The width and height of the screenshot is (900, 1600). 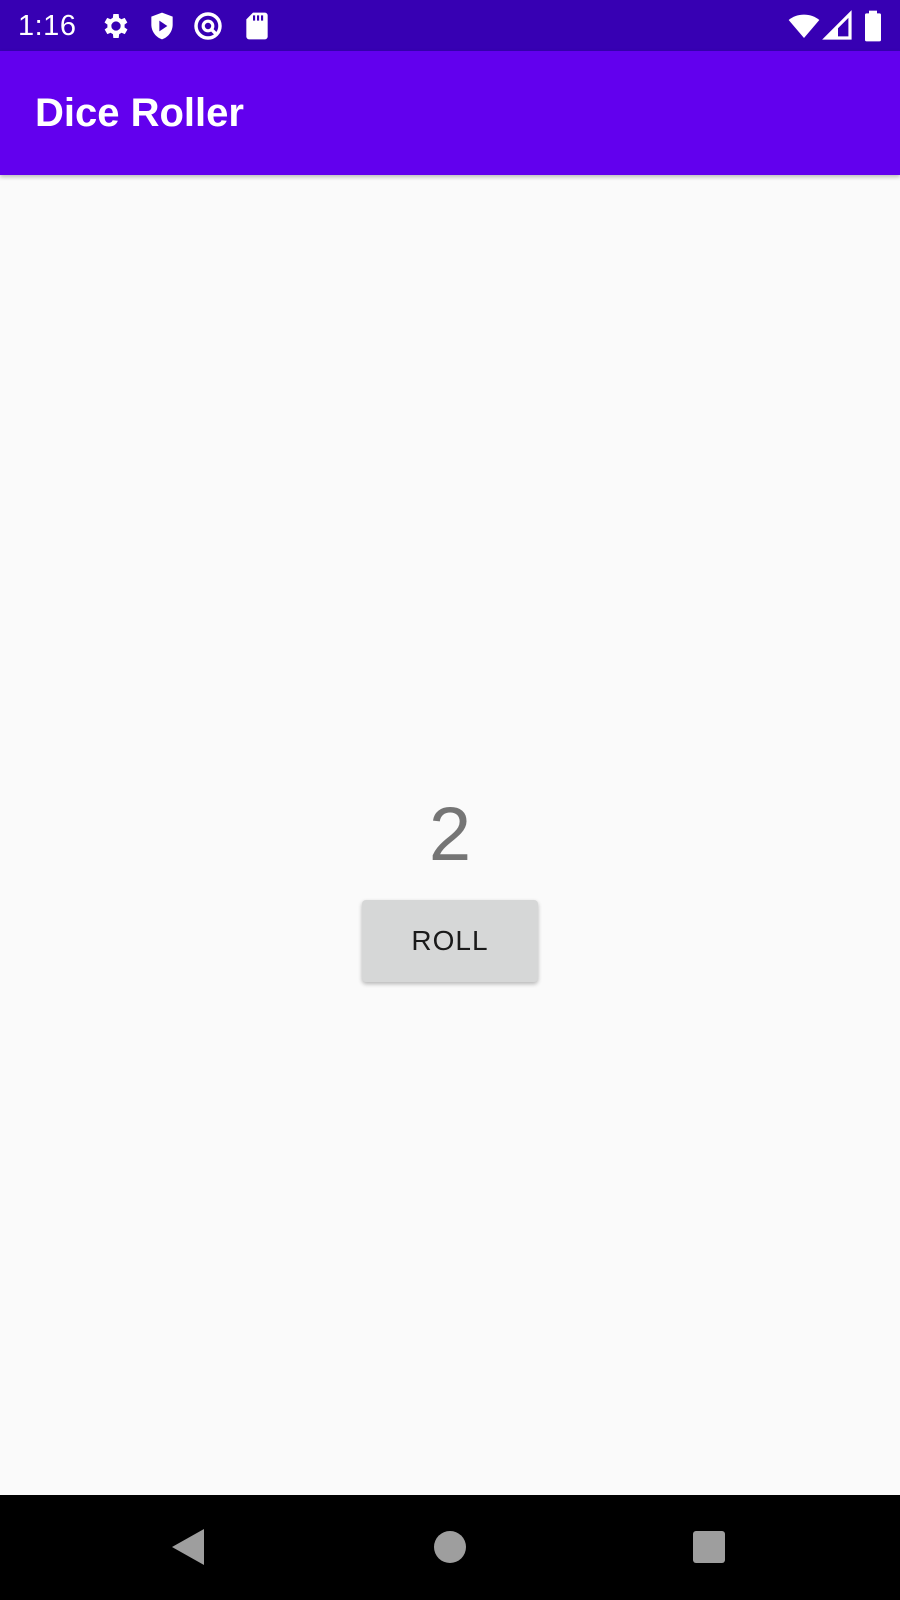 What do you see at coordinates (139, 113) in the screenshot?
I see `app-title: Dice Roller` at bounding box center [139, 113].